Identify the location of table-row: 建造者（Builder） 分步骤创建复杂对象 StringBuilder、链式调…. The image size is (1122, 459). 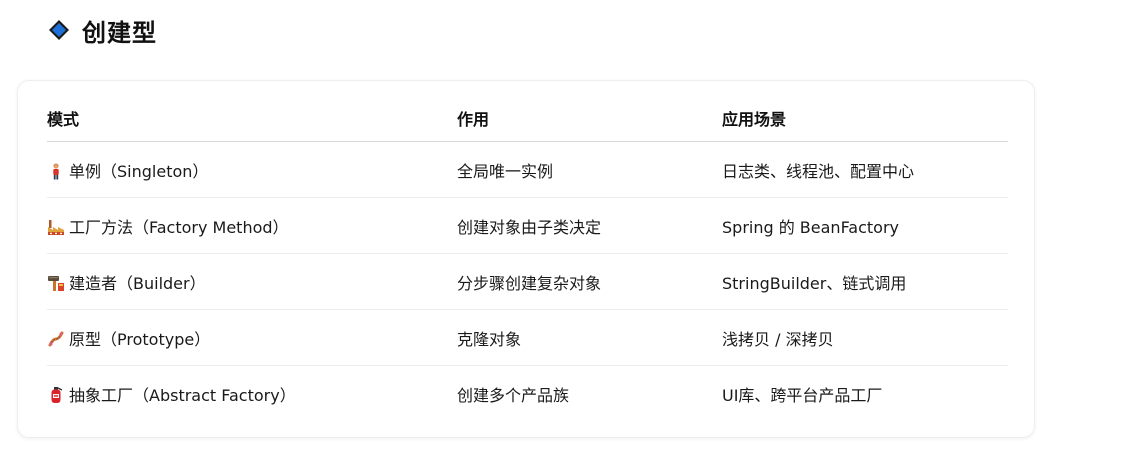
(527, 281).